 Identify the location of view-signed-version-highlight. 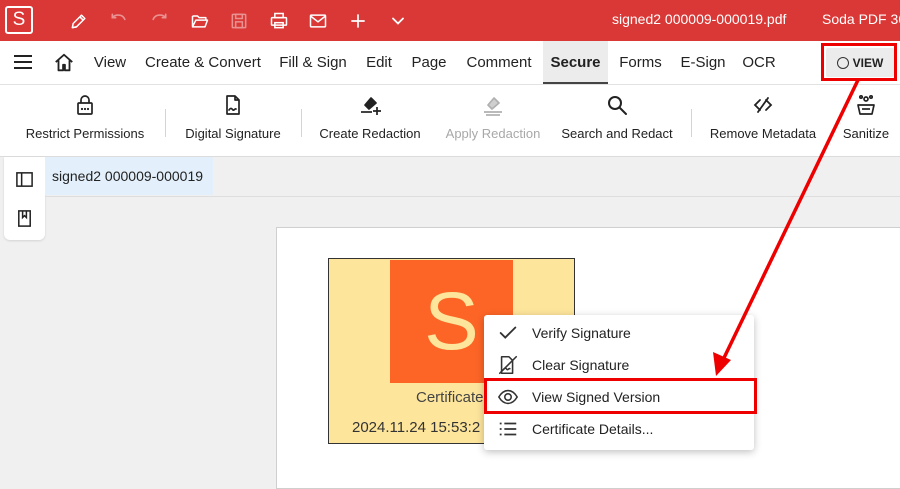
(620, 396).